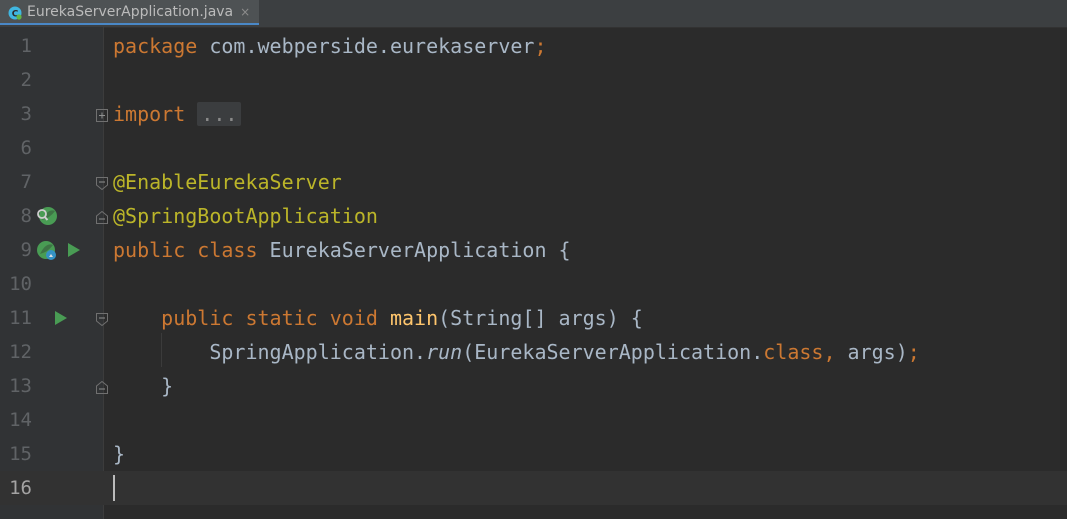 Image resolution: width=1067 pixels, height=519 pixels. I want to click on code-line: 2, so click(533, 80).